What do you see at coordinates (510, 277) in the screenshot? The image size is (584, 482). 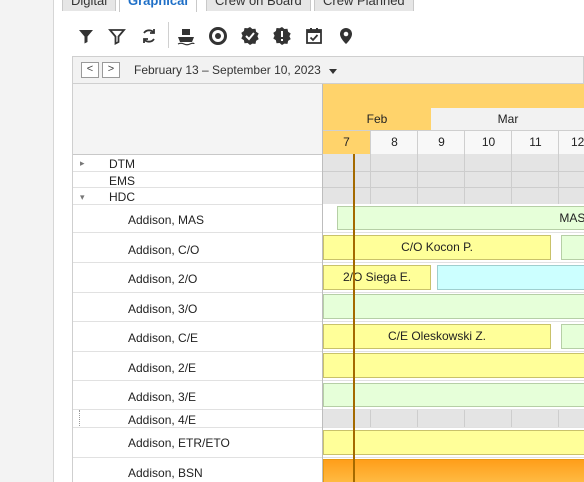 I see `assignment-bar-2o-next` at bounding box center [510, 277].